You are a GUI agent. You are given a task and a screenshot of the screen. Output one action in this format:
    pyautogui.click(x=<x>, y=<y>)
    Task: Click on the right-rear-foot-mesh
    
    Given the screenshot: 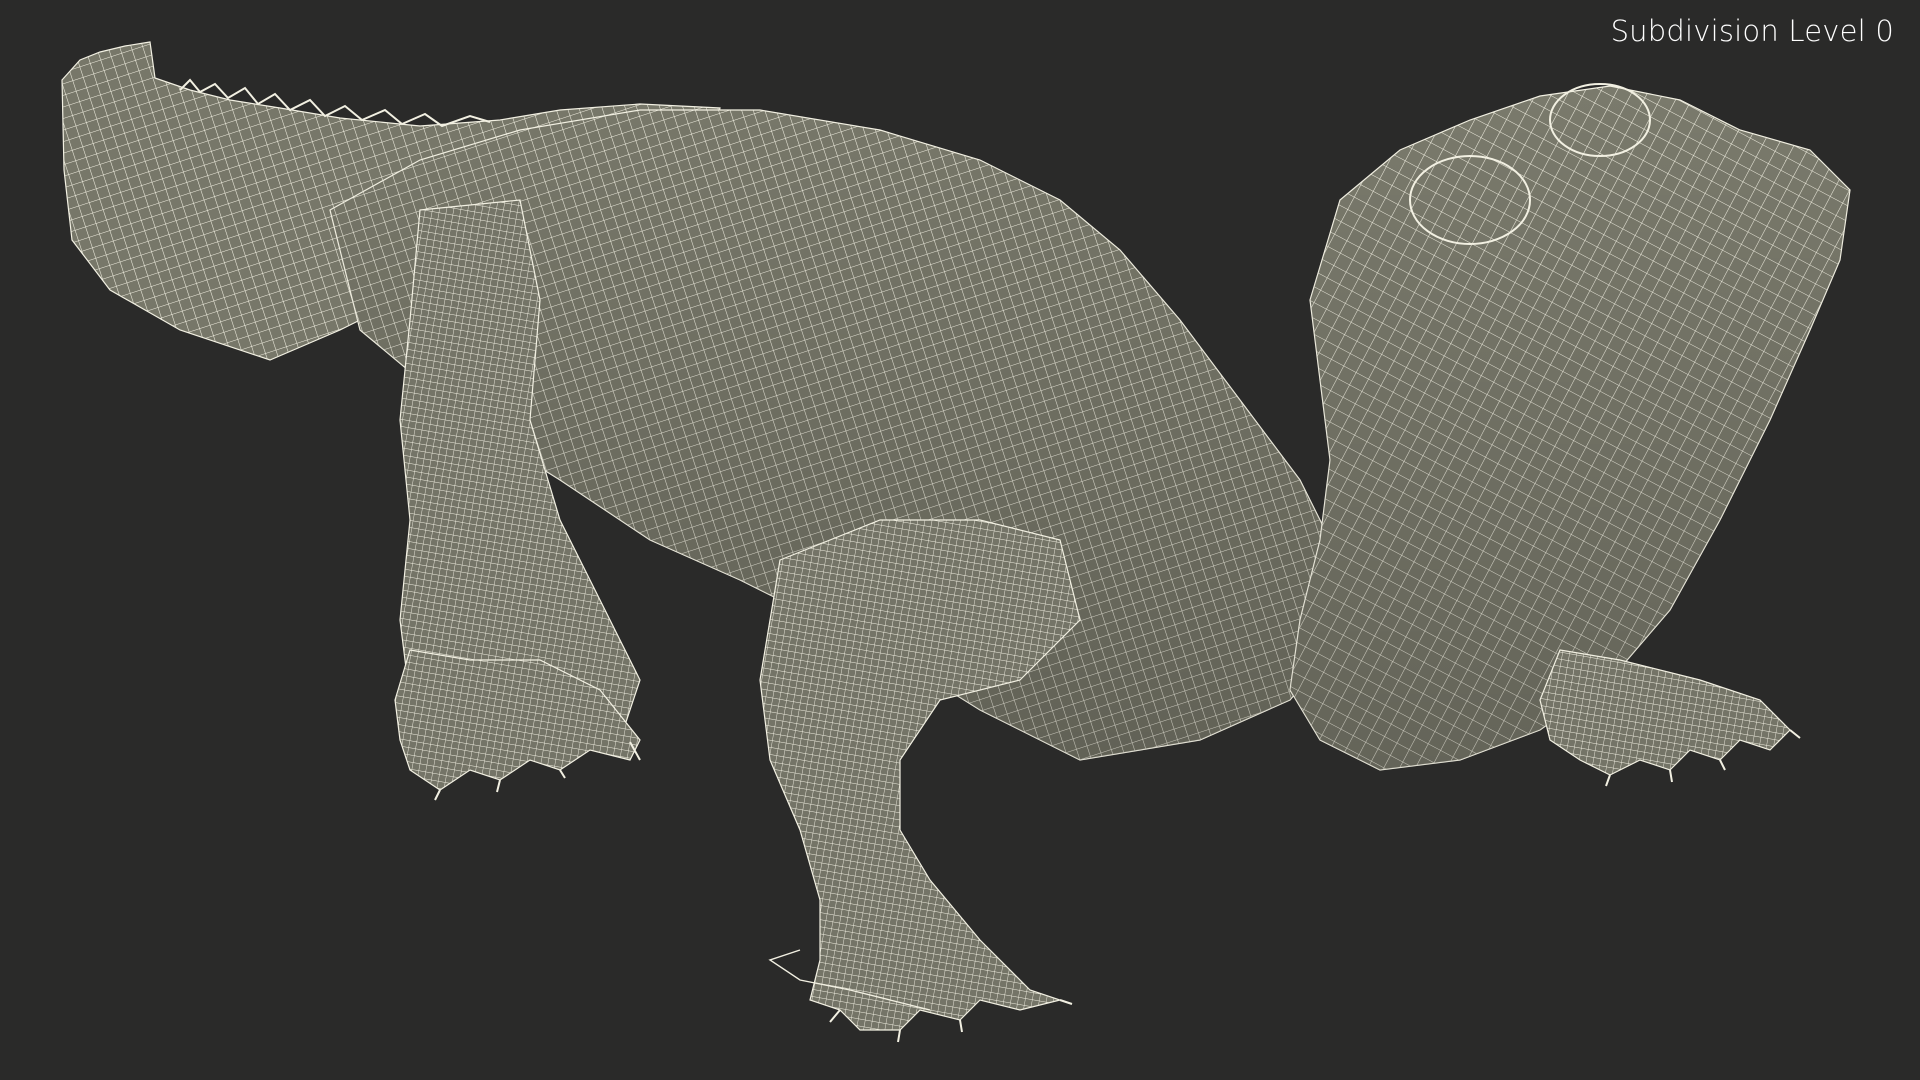 What is the action you would take?
    pyautogui.click(x=1670, y=718)
    